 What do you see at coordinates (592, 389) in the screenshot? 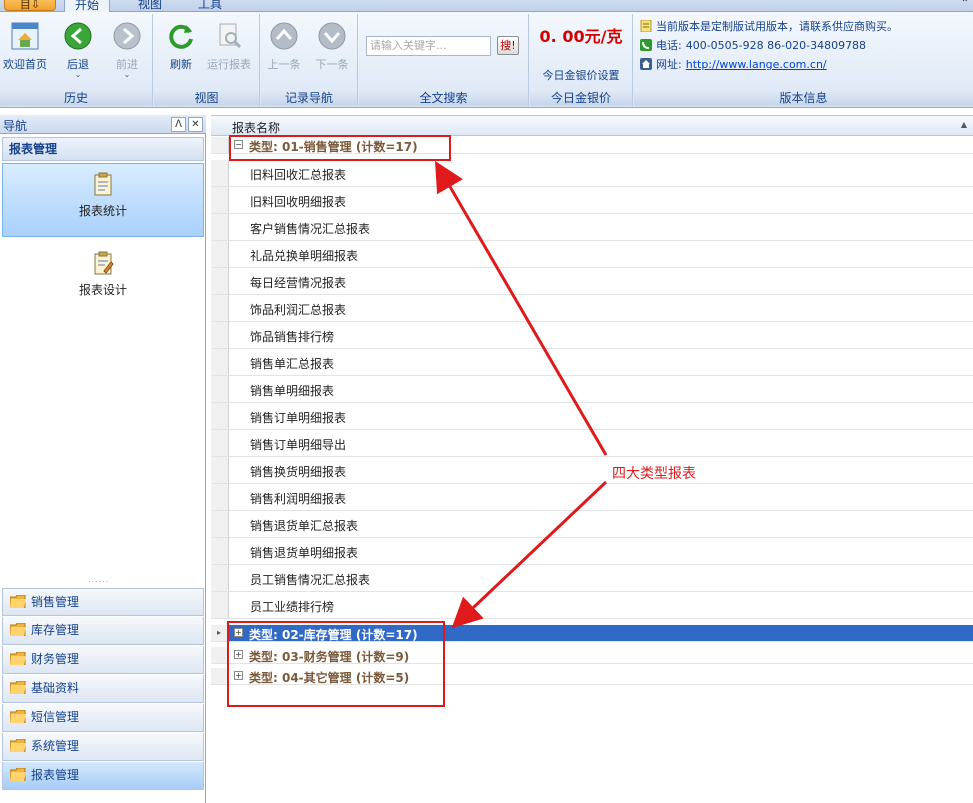
I see `table-row: 销售单明细报表` at bounding box center [592, 389].